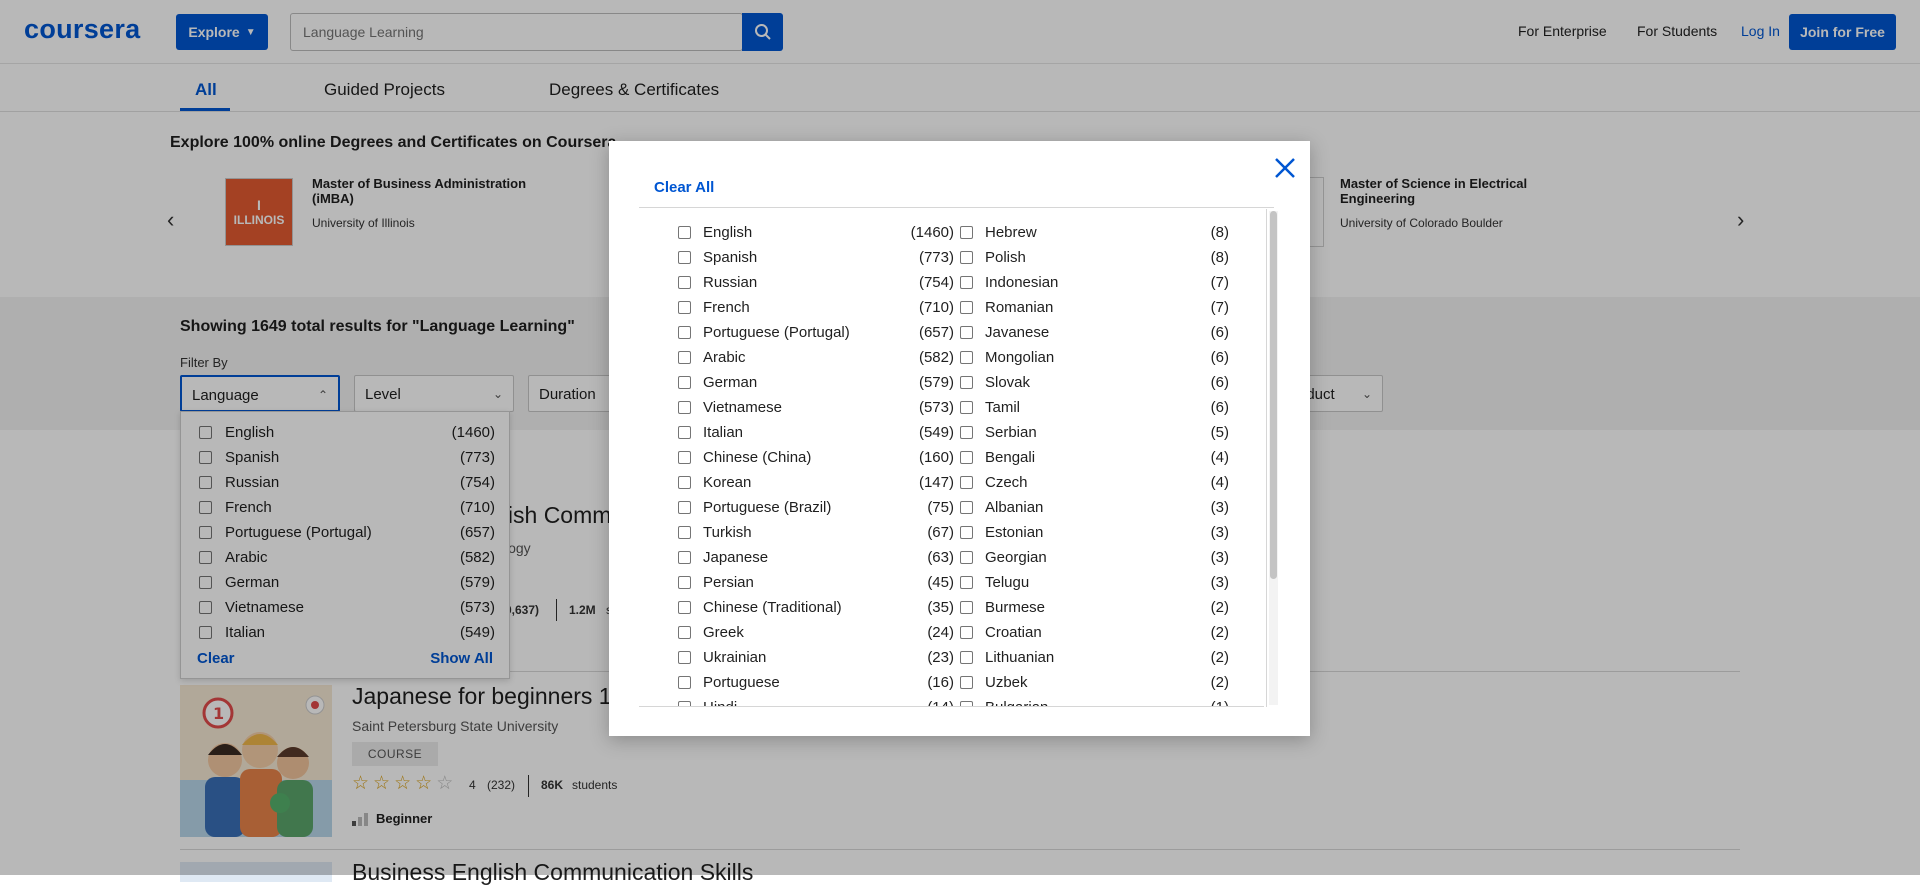 The image size is (1920, 886). Describe the element at coordinates (1094, 507) in the screenshot. I see `language-option: Albanian (3)` at that location.